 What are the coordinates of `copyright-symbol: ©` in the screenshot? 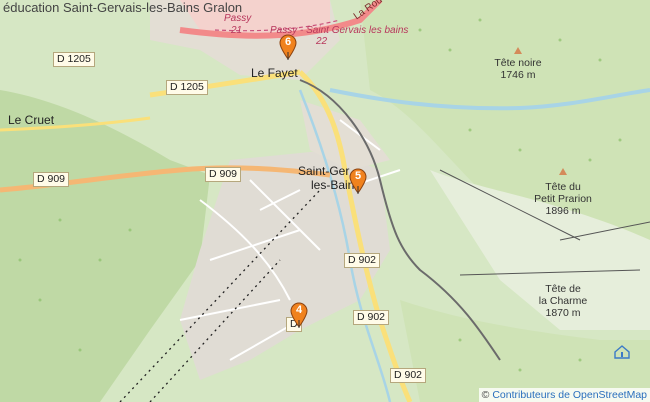 It's located at (485, 395).